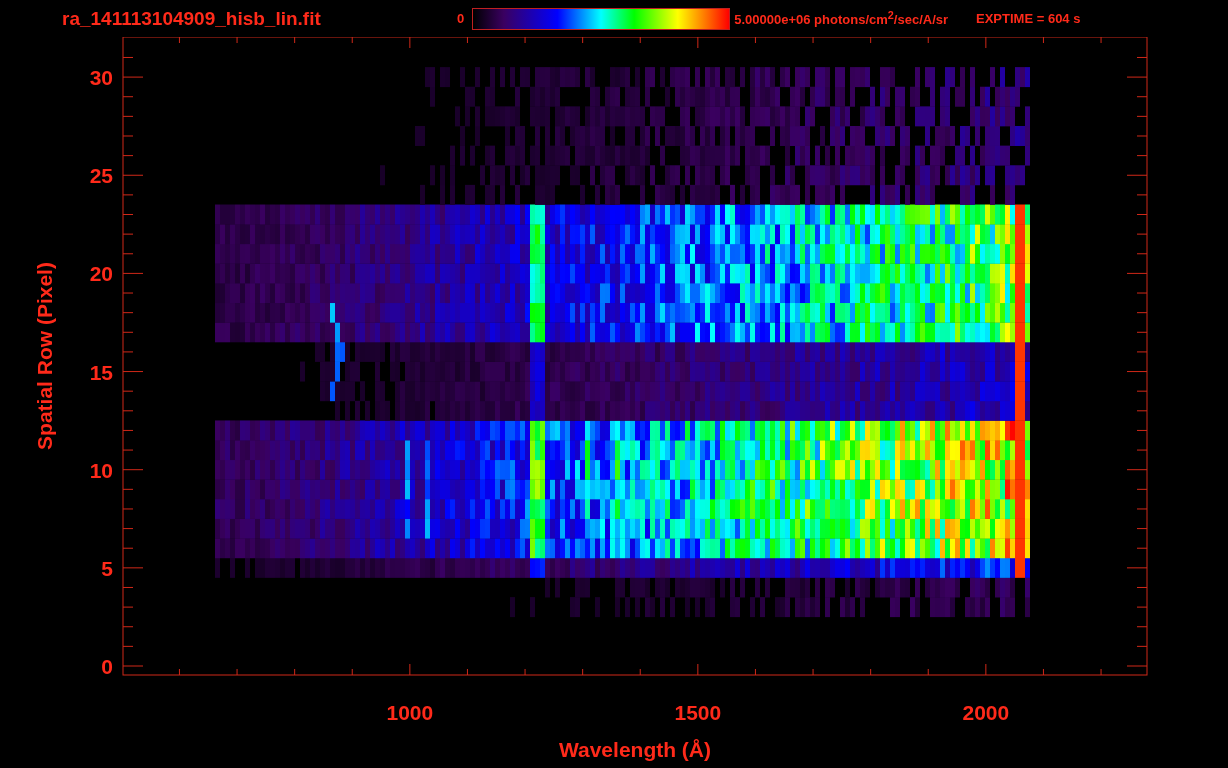  I want to click on x-tick-label: 2000, so click(986, 712).